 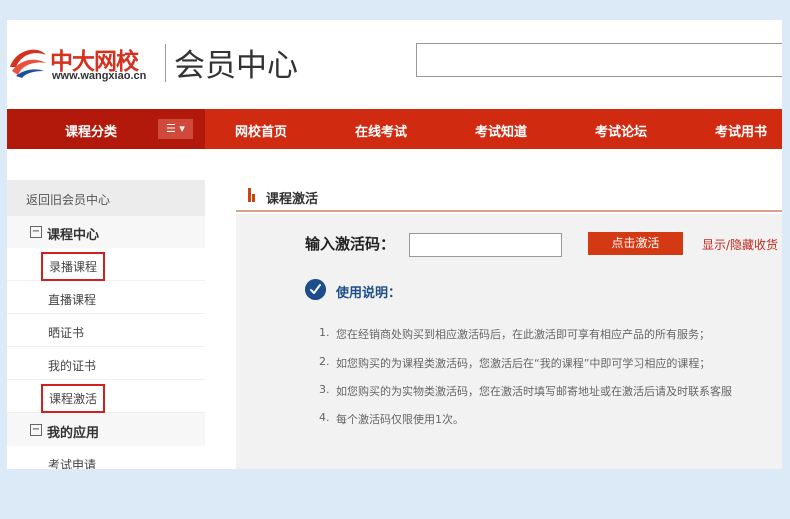 I want to click on nav-exam-forum: 考试论坛, so click(x=621, y=130).